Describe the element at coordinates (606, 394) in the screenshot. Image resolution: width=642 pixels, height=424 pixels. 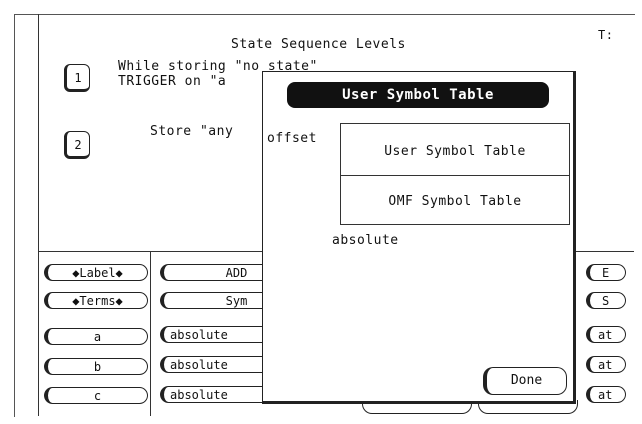
I see `right-row-c-value: at` at that location.